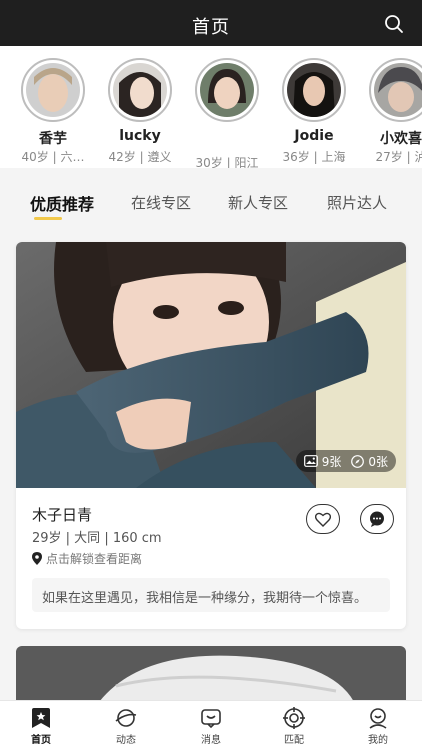  What do you see at coordinates (211, 595) in the screenshot?
I see `user-quote: 如果在这里遇见，我相信是一种缘分，我期待一个惊喜。` at bounding box center [211, 595].